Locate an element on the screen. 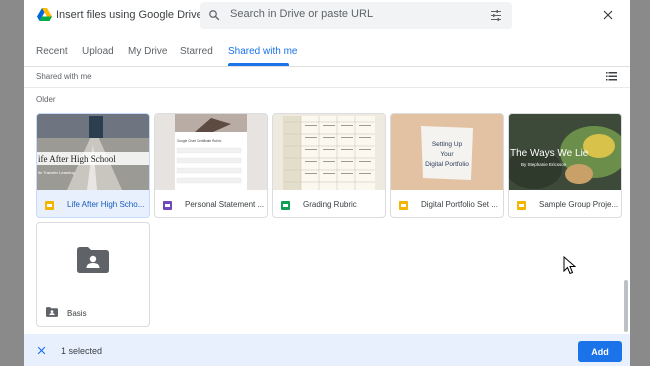  scrollbar is located at coordinates (626, 306).